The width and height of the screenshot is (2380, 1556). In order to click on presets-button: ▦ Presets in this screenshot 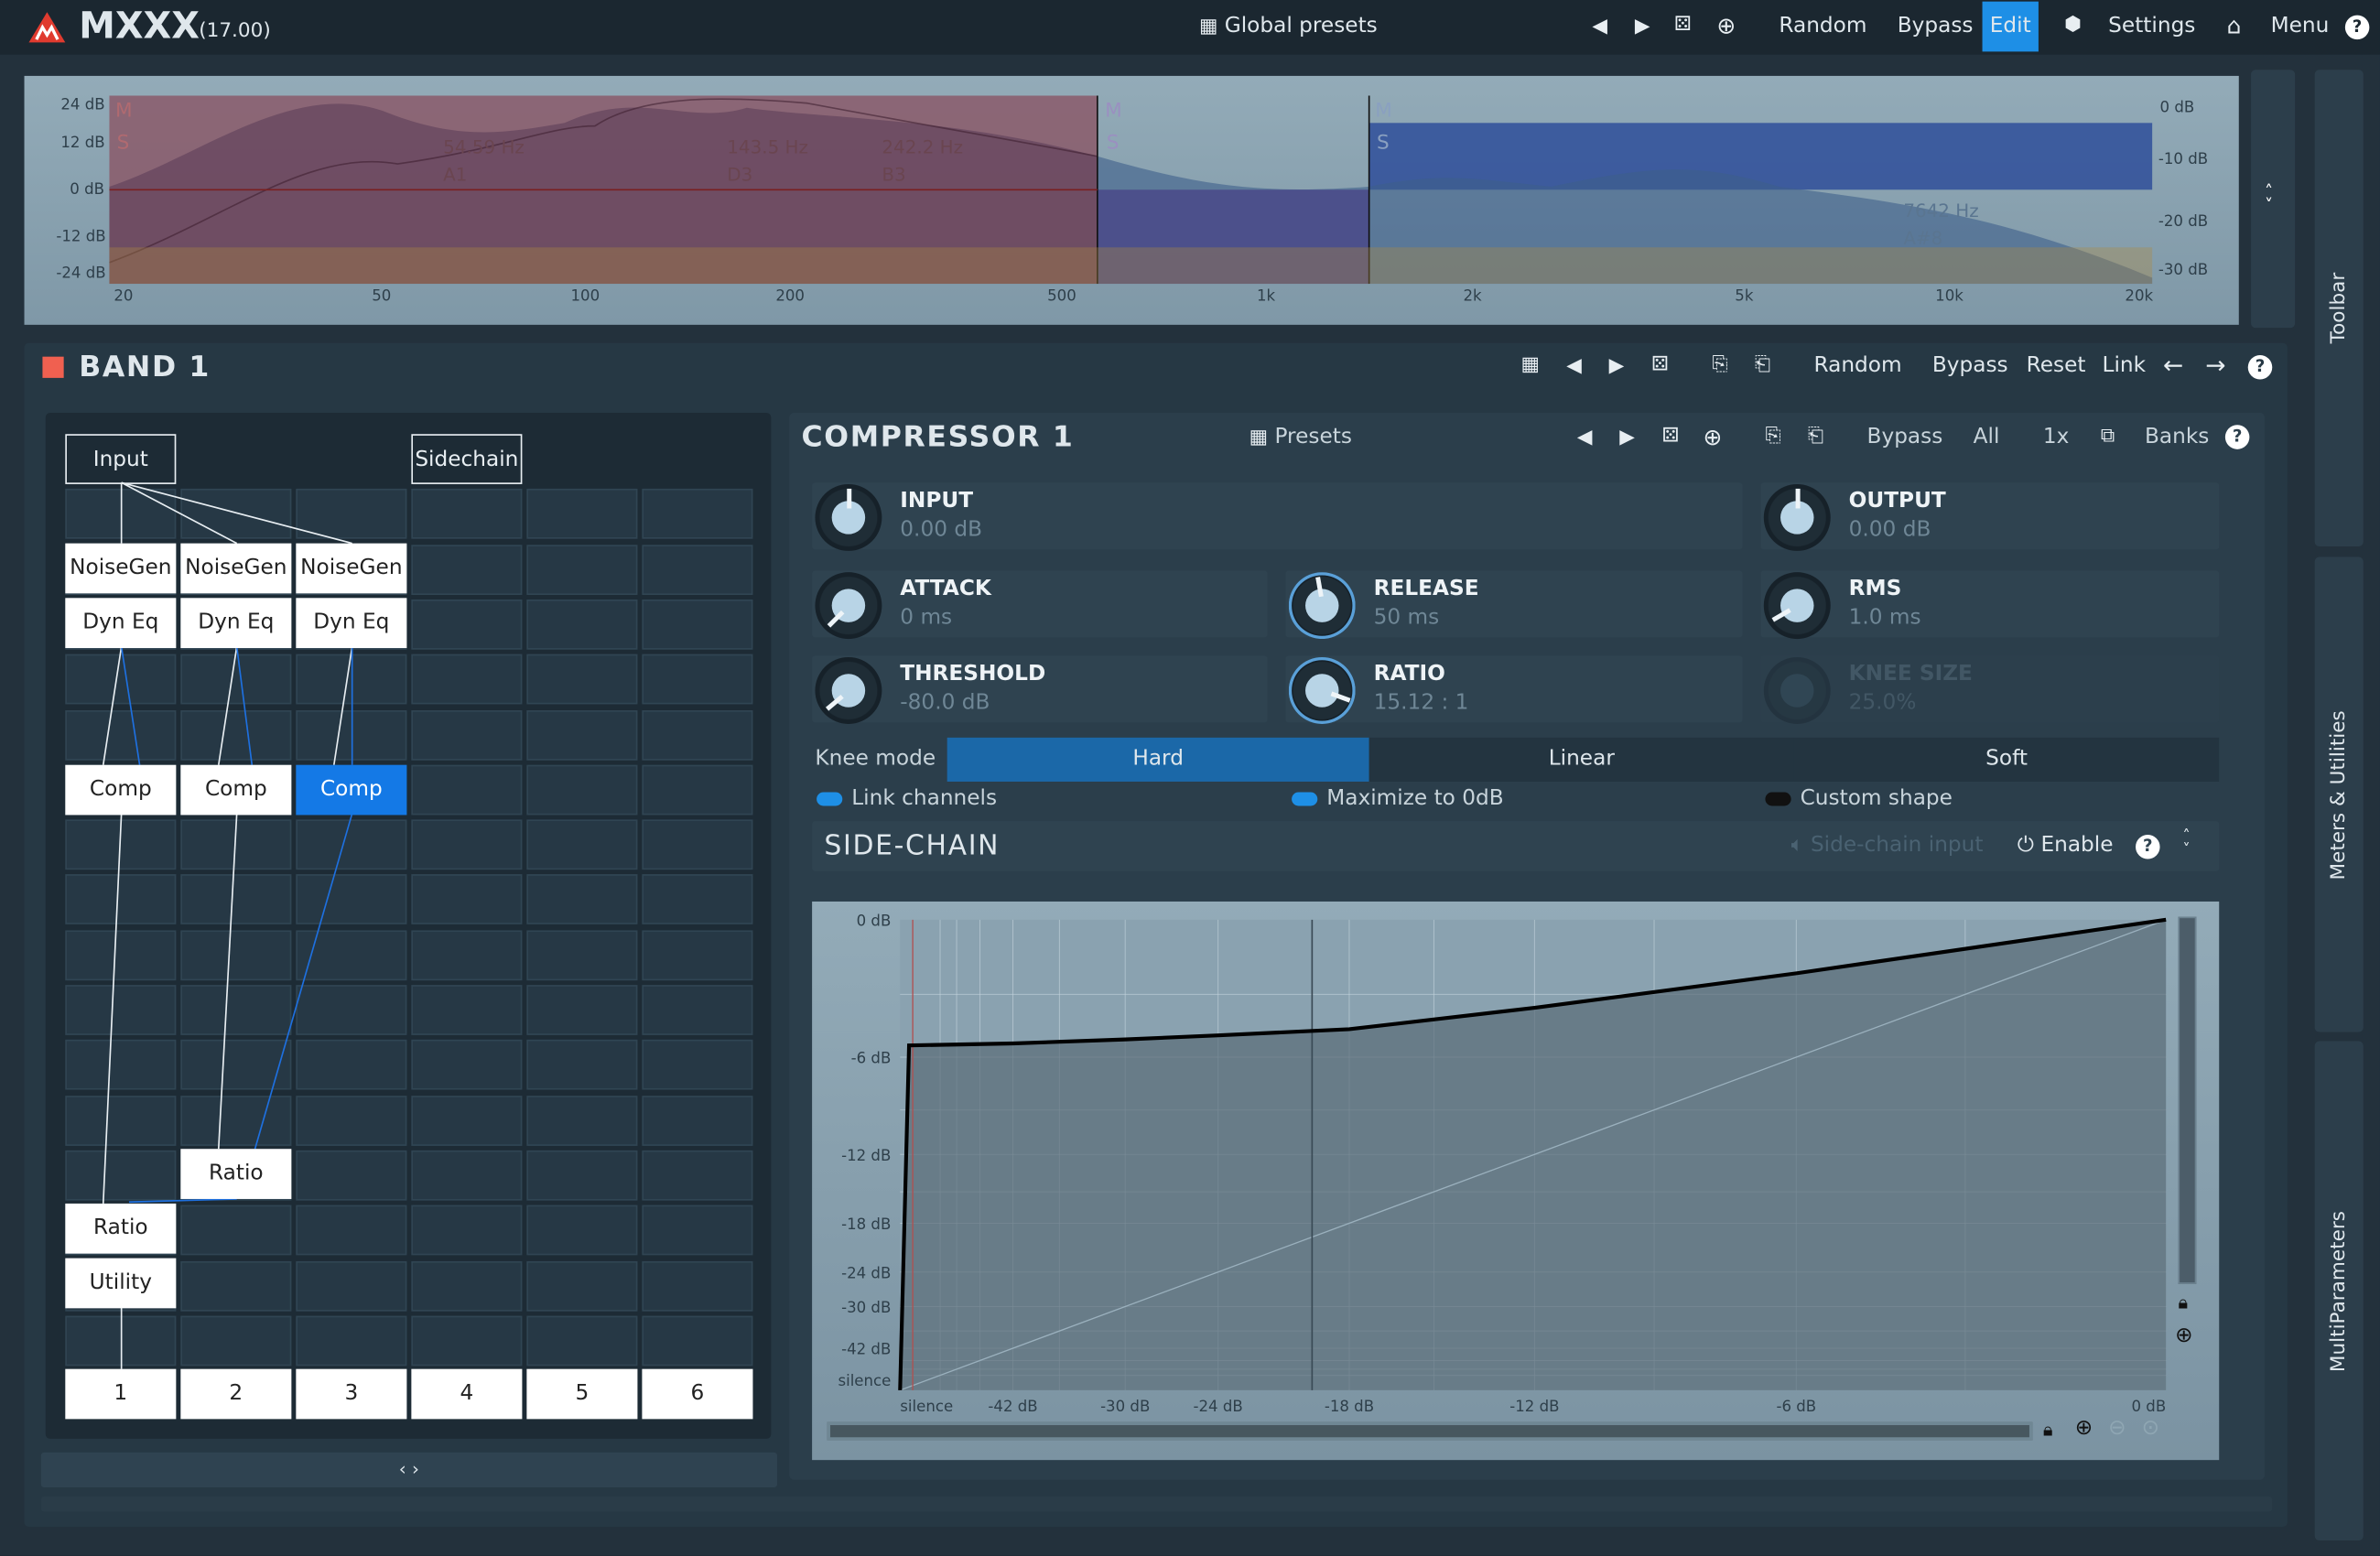, I will do `click(1301, 437)`.